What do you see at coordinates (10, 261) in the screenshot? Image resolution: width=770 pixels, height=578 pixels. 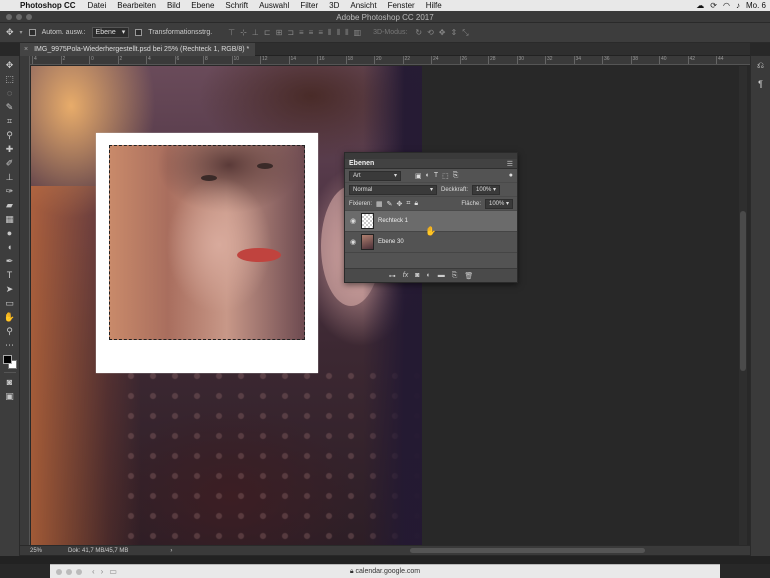 I see `pen-tool-icon: ✒` at bounding box center [10, 261].